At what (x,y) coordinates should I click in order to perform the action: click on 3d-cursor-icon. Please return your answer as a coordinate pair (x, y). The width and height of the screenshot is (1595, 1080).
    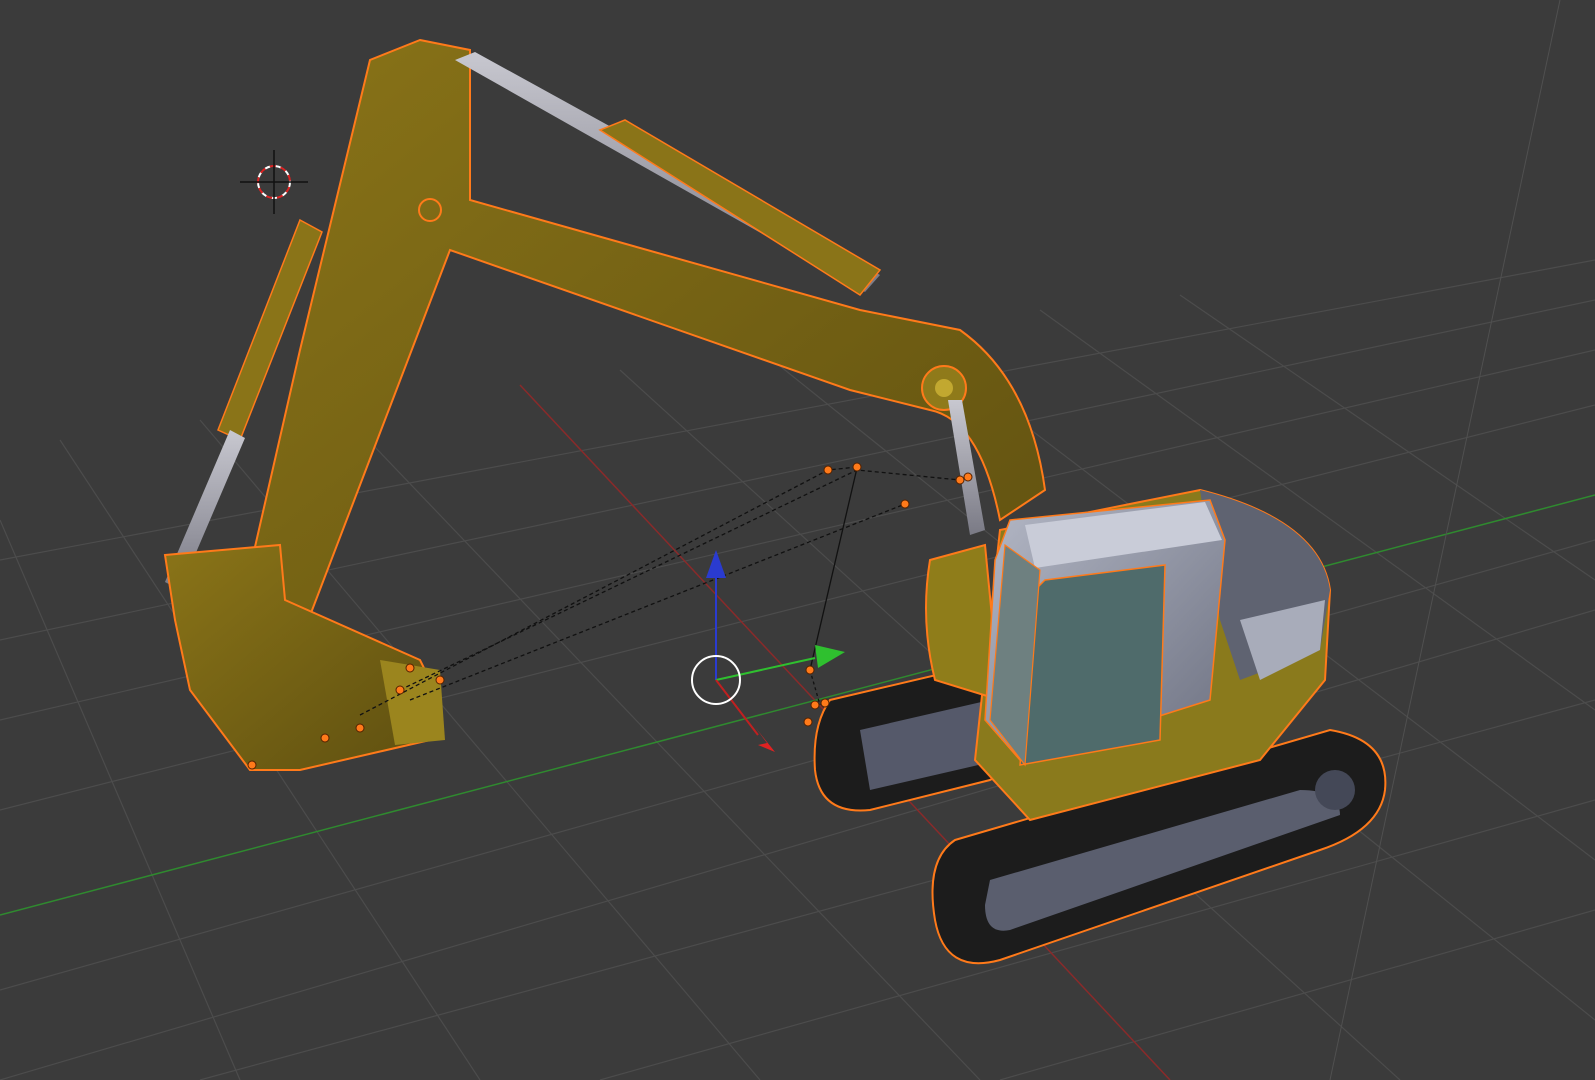
    Looking at the image, I should click on (274, 182).